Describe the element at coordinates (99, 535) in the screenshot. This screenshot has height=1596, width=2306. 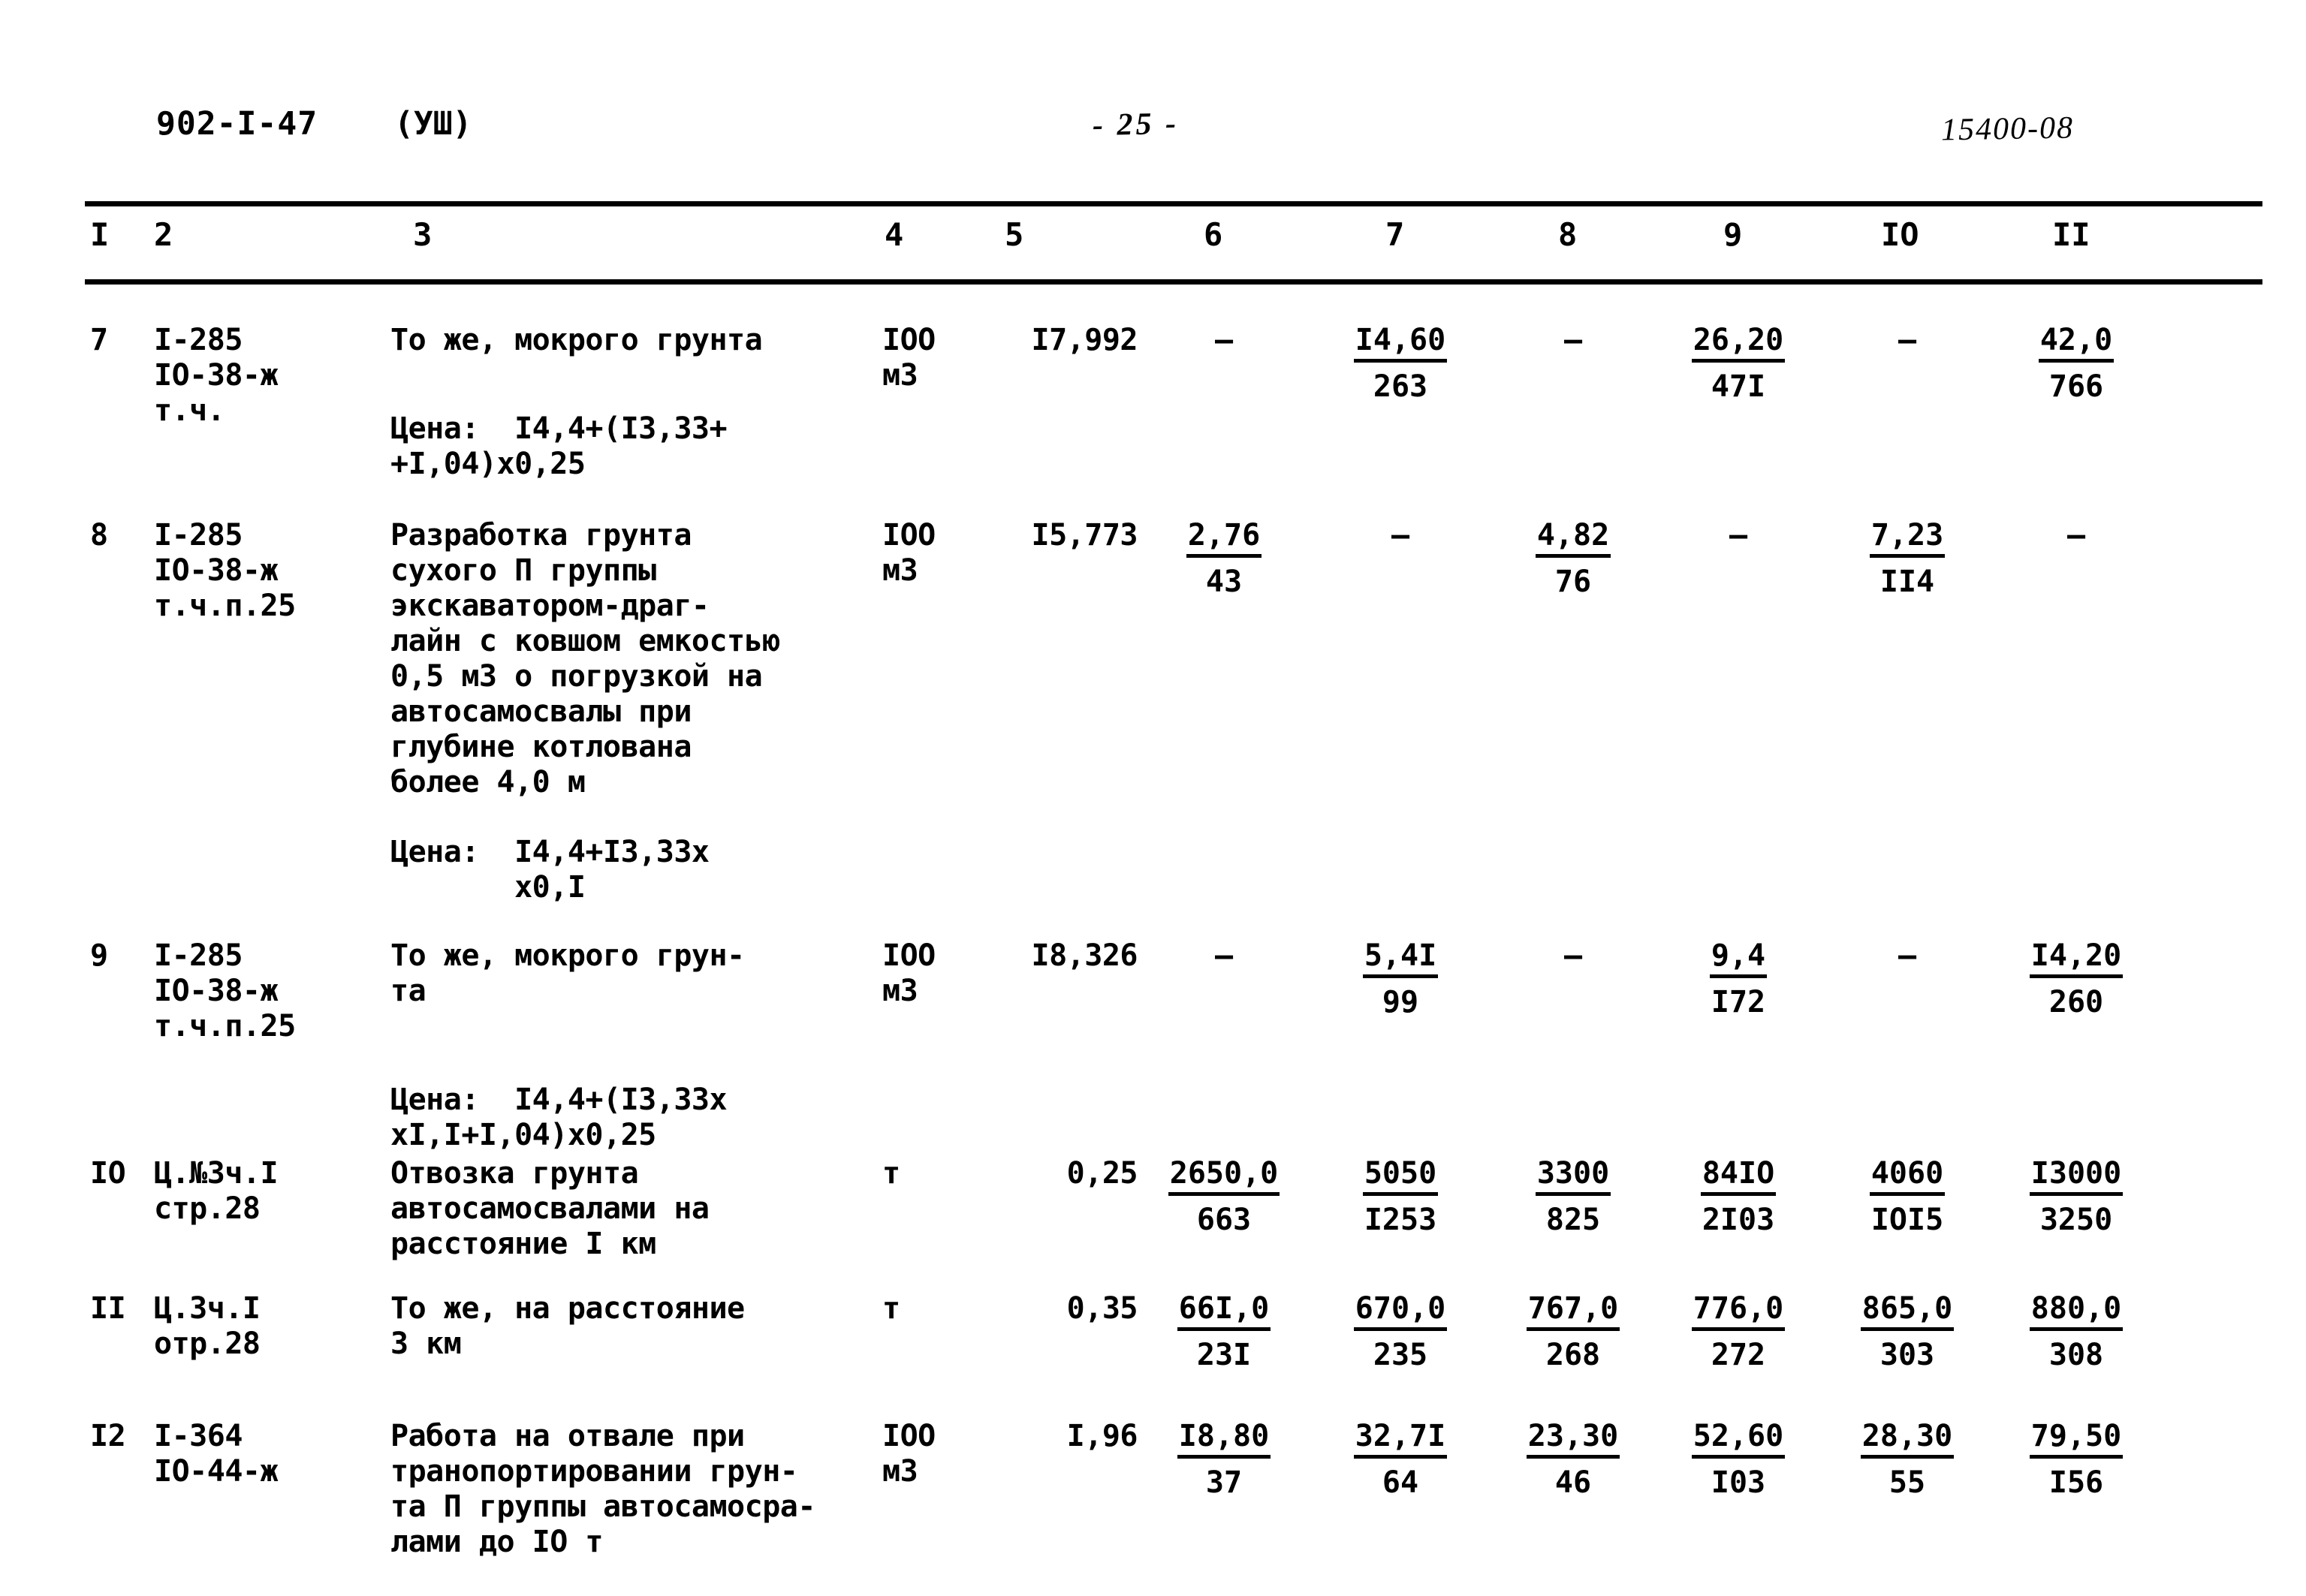
I see `row-number: 8` at that location.